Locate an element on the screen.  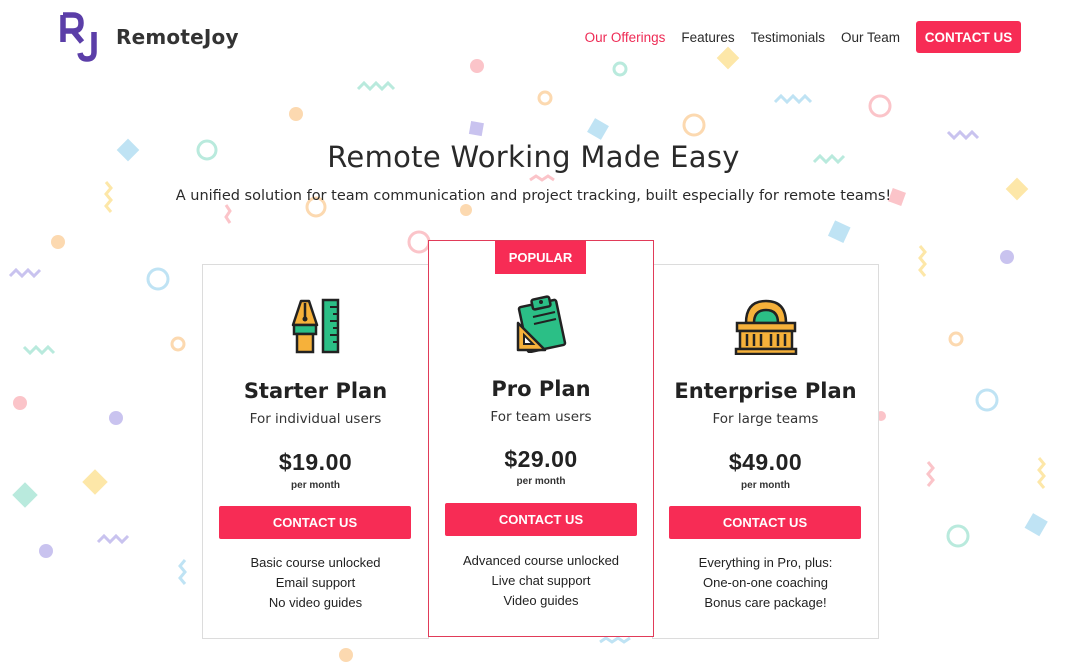
enterprise-contact-button: CONTACT US is located at coordinates (765, 522).